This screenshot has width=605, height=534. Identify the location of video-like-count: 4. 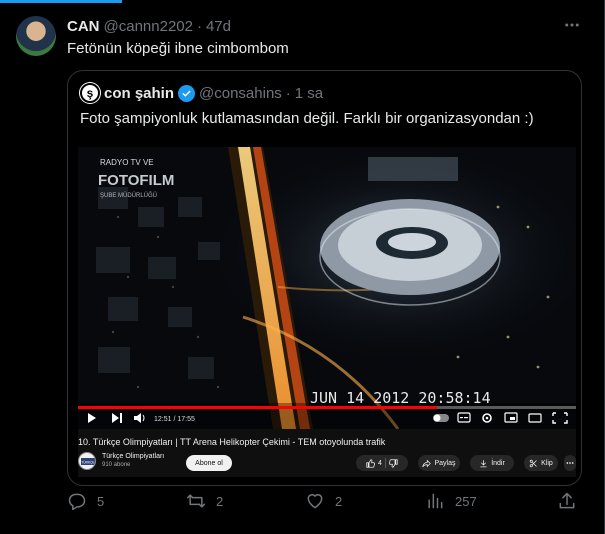
(380, 463).